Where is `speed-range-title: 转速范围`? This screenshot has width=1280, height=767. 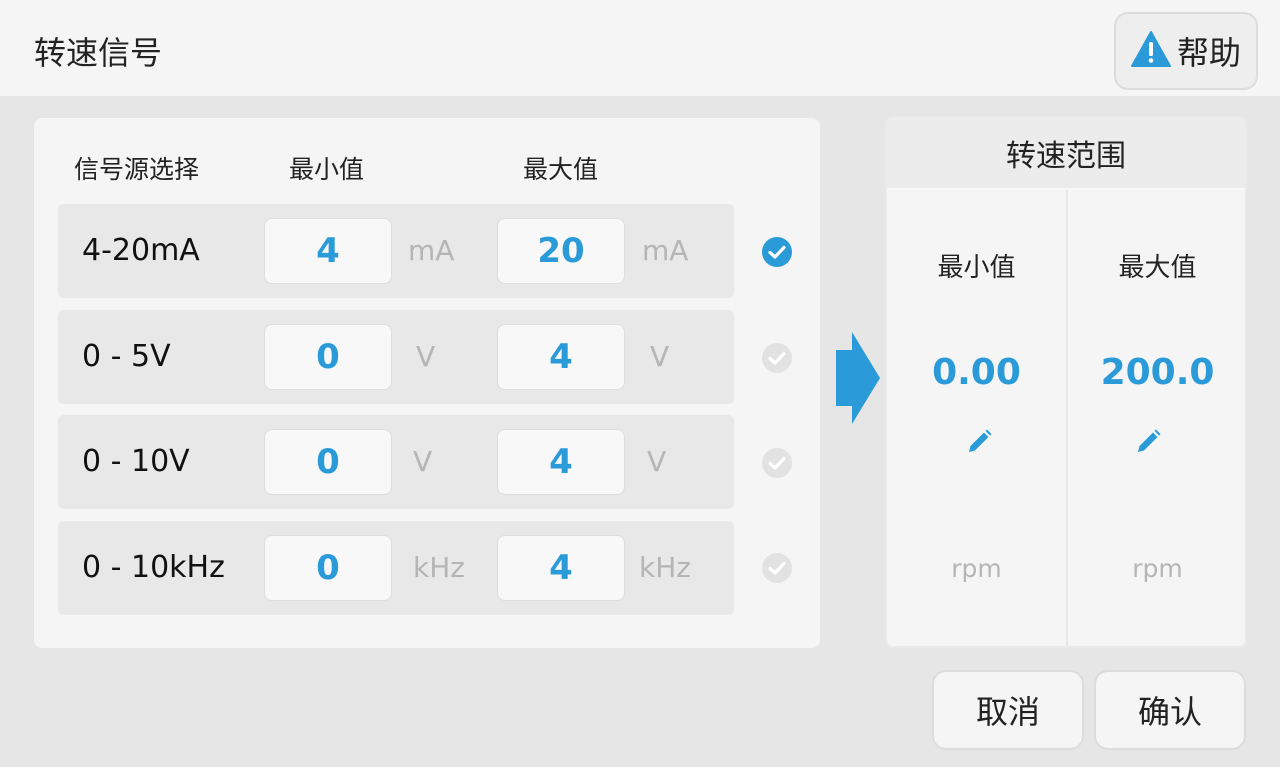 speed-range-title: 转速范围 is located at coordinates (1066, 154).